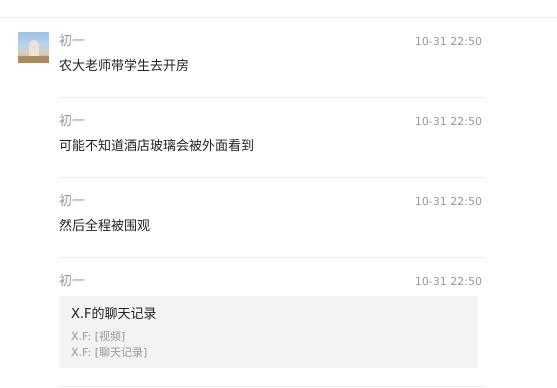 This screenshot has width=557, height=388. Describe the element at coordinates (105, 226) in the screenshot. I see `message-text: 然后全程被围观` at that location.